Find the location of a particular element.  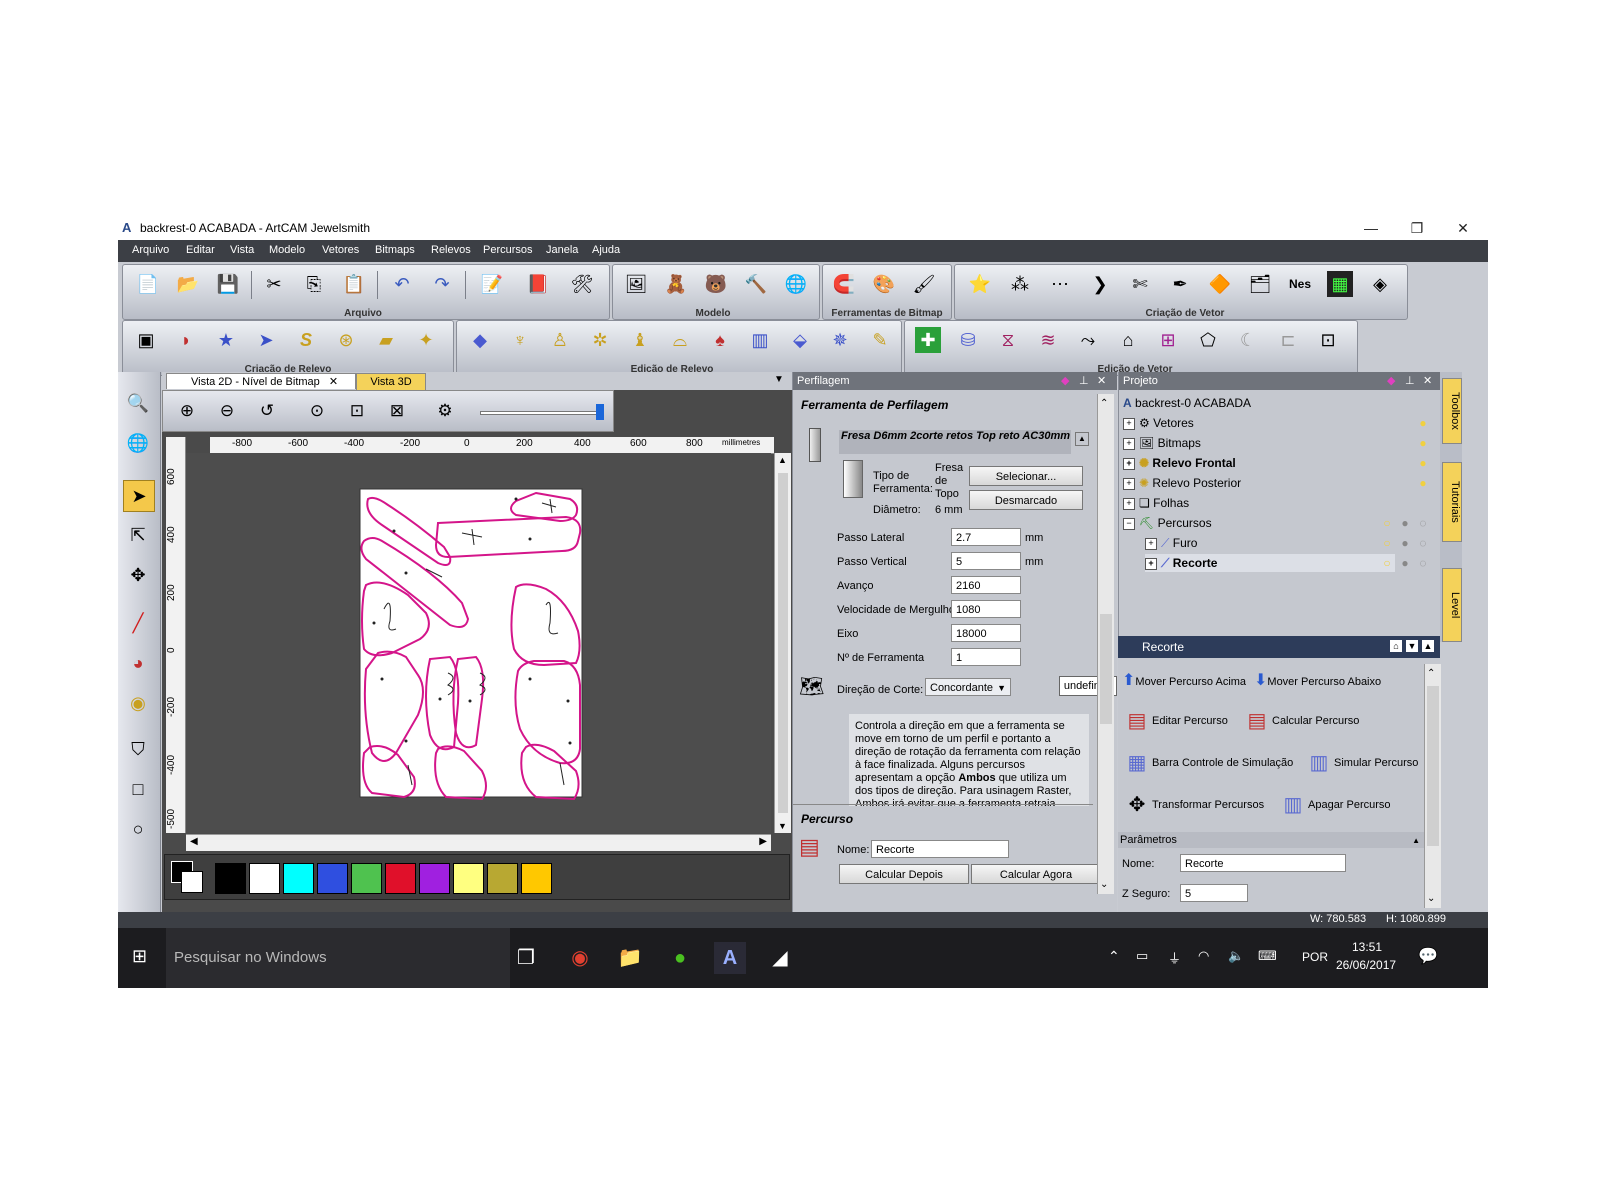

weave-icon: ⊛ is located at coordinates (346, 340).